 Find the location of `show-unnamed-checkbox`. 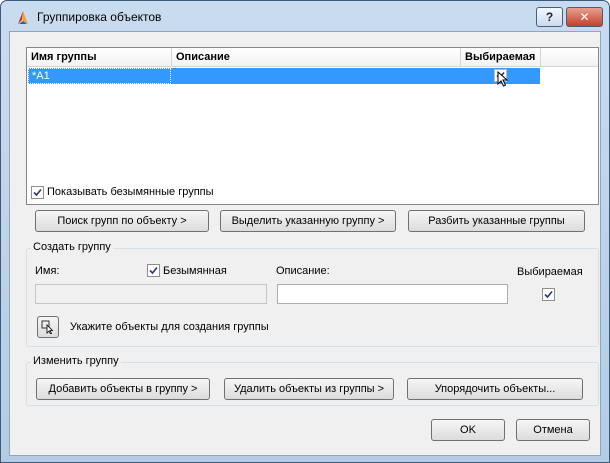

show-unnamed-checkbox is located at coordinates (37, 192).